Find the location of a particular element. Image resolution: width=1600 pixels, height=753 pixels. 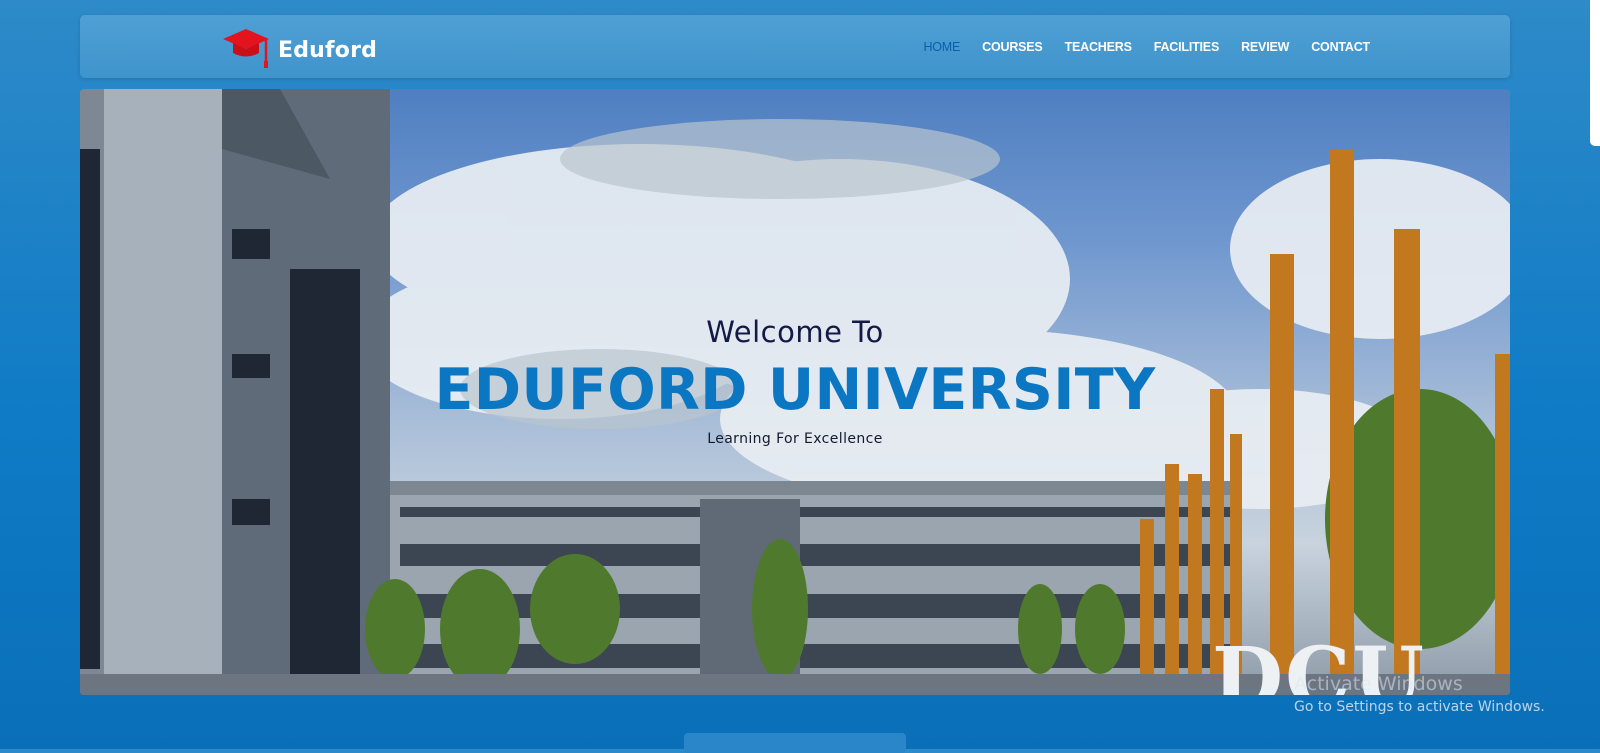

watermark-subtitle: Go to Settings to activate Windows. is located at coordinates (1419, 707).